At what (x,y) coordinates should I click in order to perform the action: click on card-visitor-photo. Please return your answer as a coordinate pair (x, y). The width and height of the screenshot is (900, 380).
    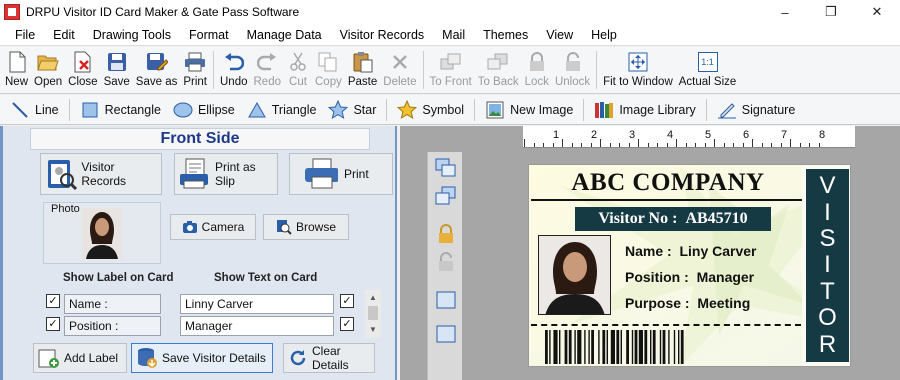
    Looking at the image, I should click on (574, 275).